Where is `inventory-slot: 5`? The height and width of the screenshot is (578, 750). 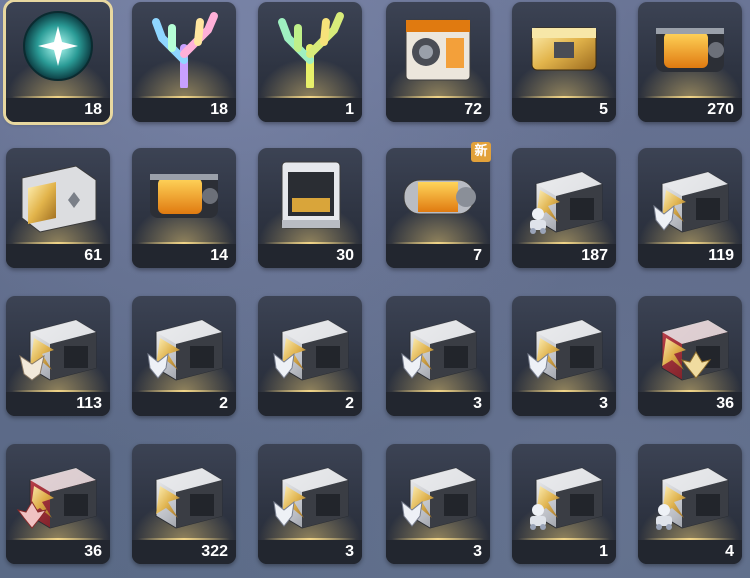
inventory-slot: 5 is located at coordinates (564, 62).